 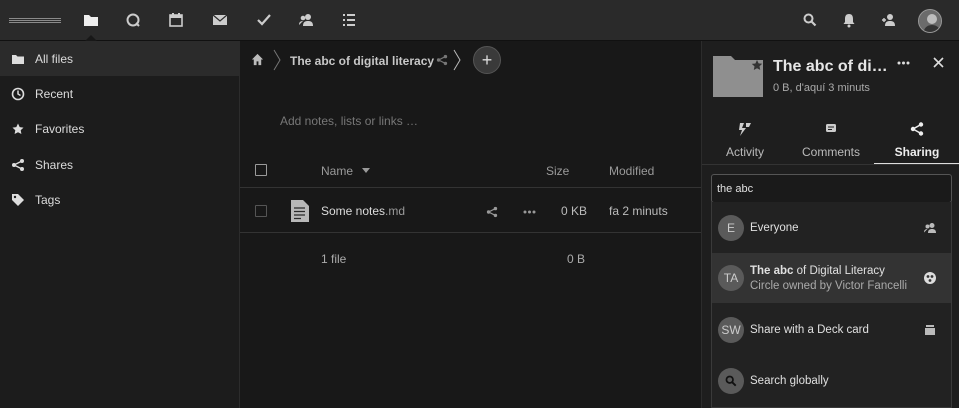 What do you see at coordinates (18, 199) in the screenshot?
I see `tag-icon` at bounding box center [18, 199].